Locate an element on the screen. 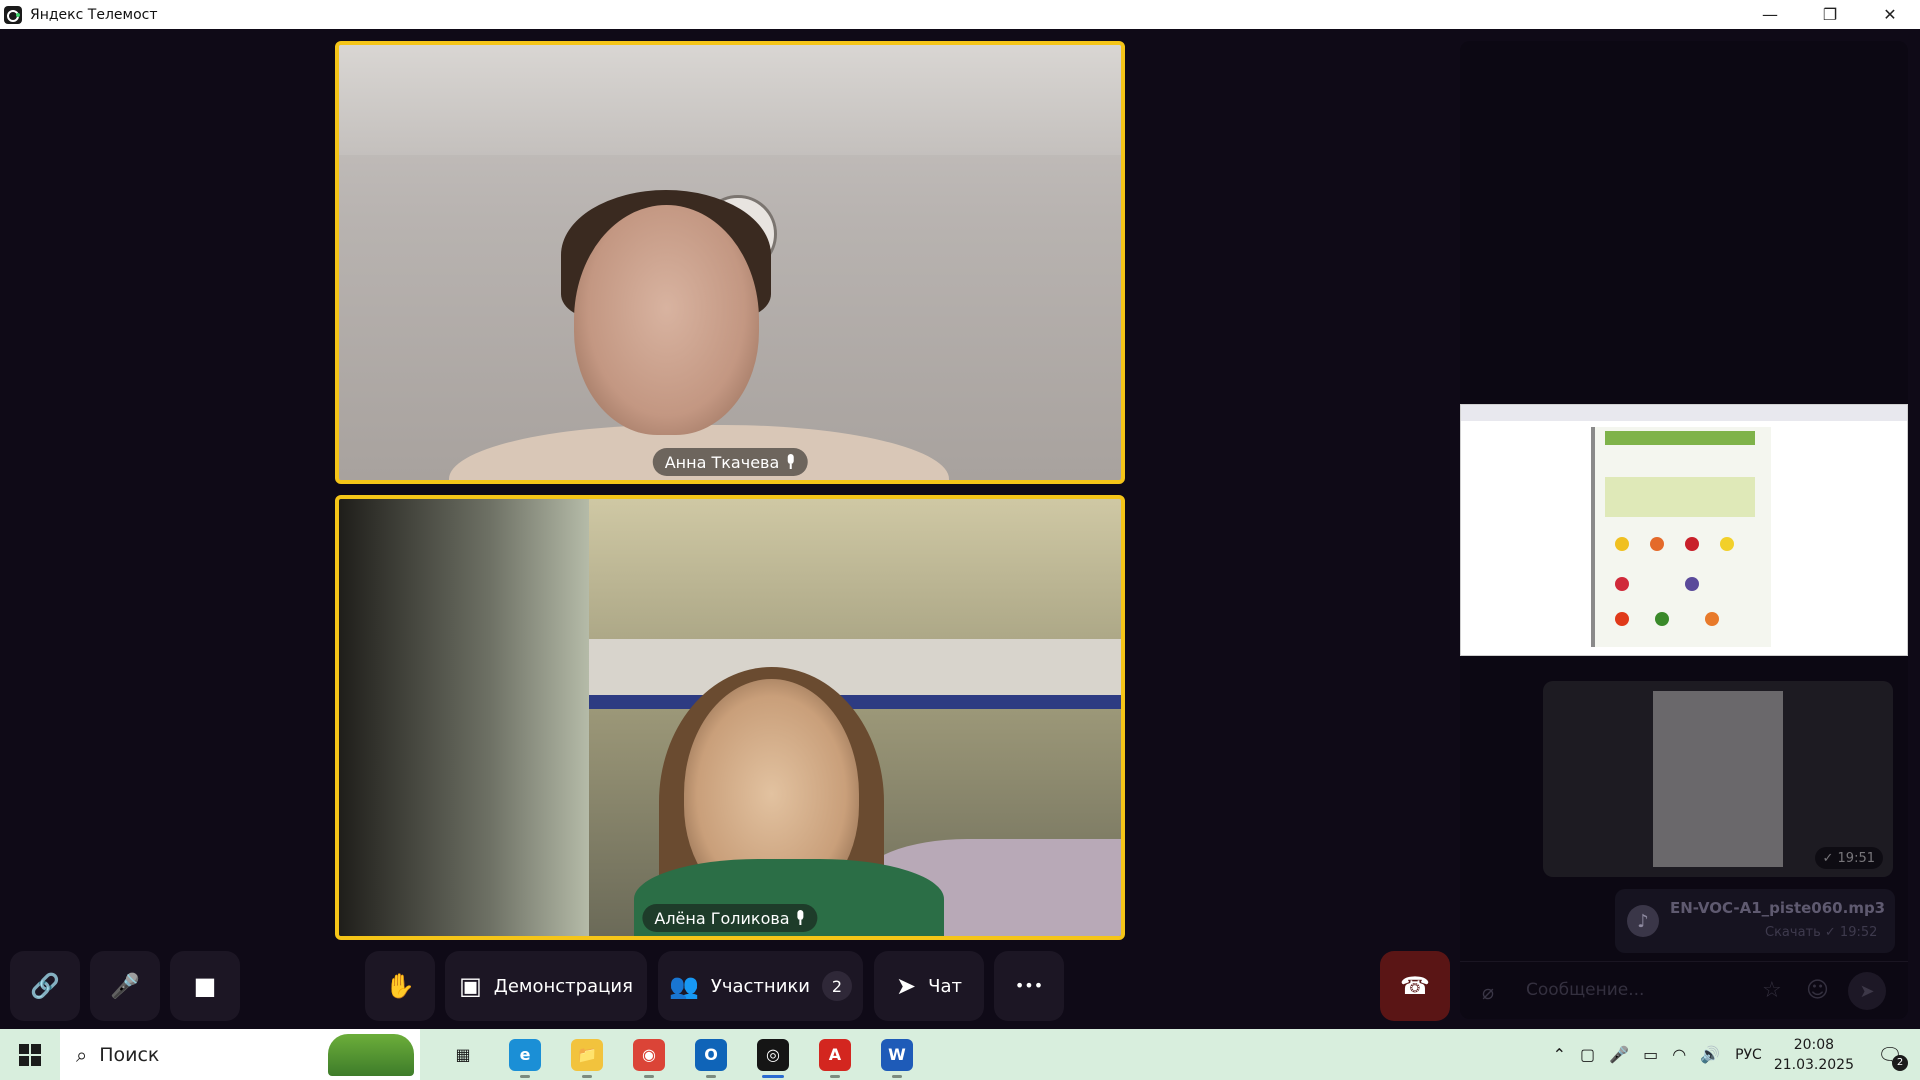  wifi-icon: ◠ is located at coordinates (1679, 1054).